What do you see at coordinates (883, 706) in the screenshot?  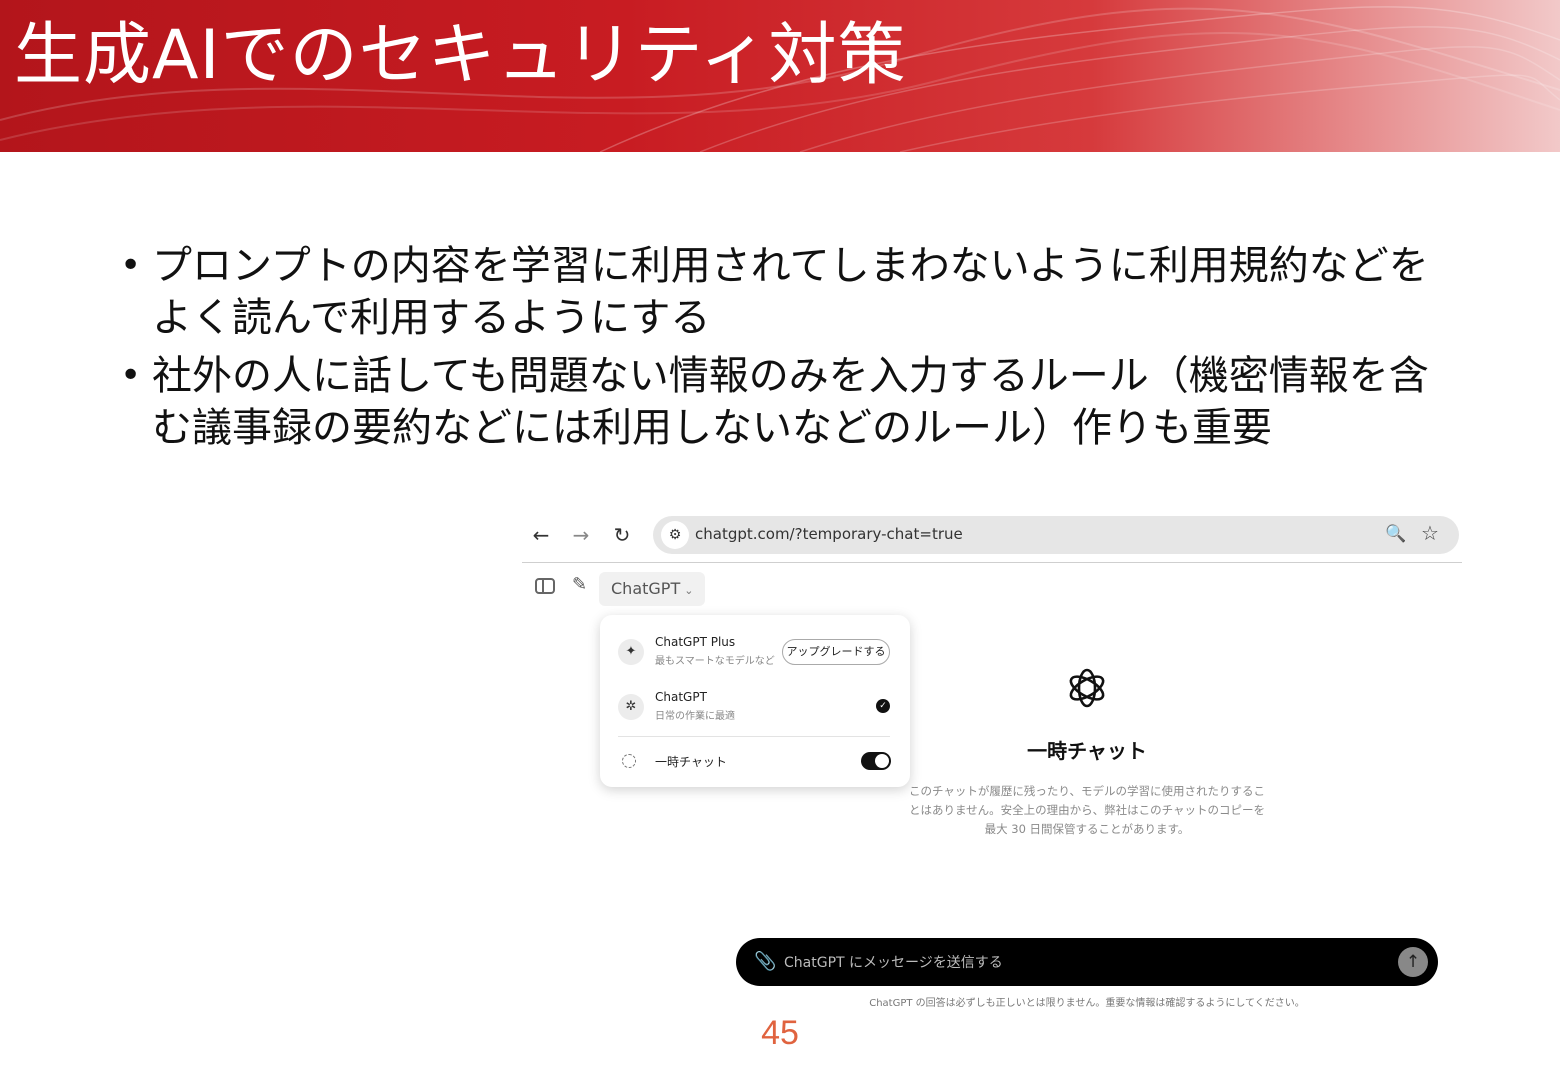 I see `selected-check-icon: ✓` at bounding box center [883, 706].